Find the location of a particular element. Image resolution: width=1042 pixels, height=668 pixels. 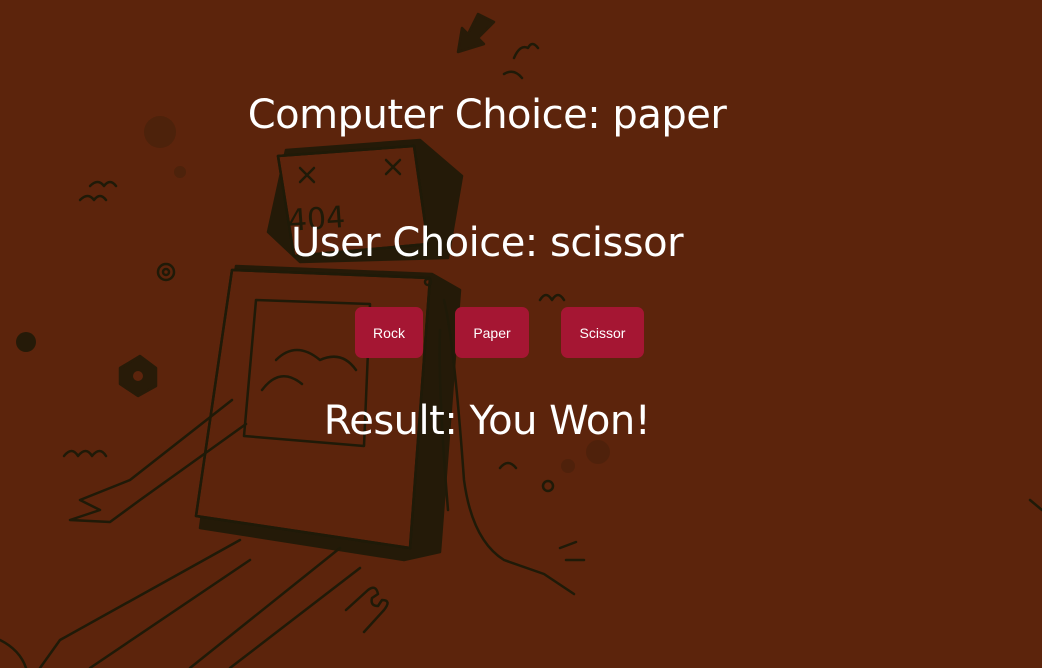

paper-button: Paper is located at coordinates (492, 332).